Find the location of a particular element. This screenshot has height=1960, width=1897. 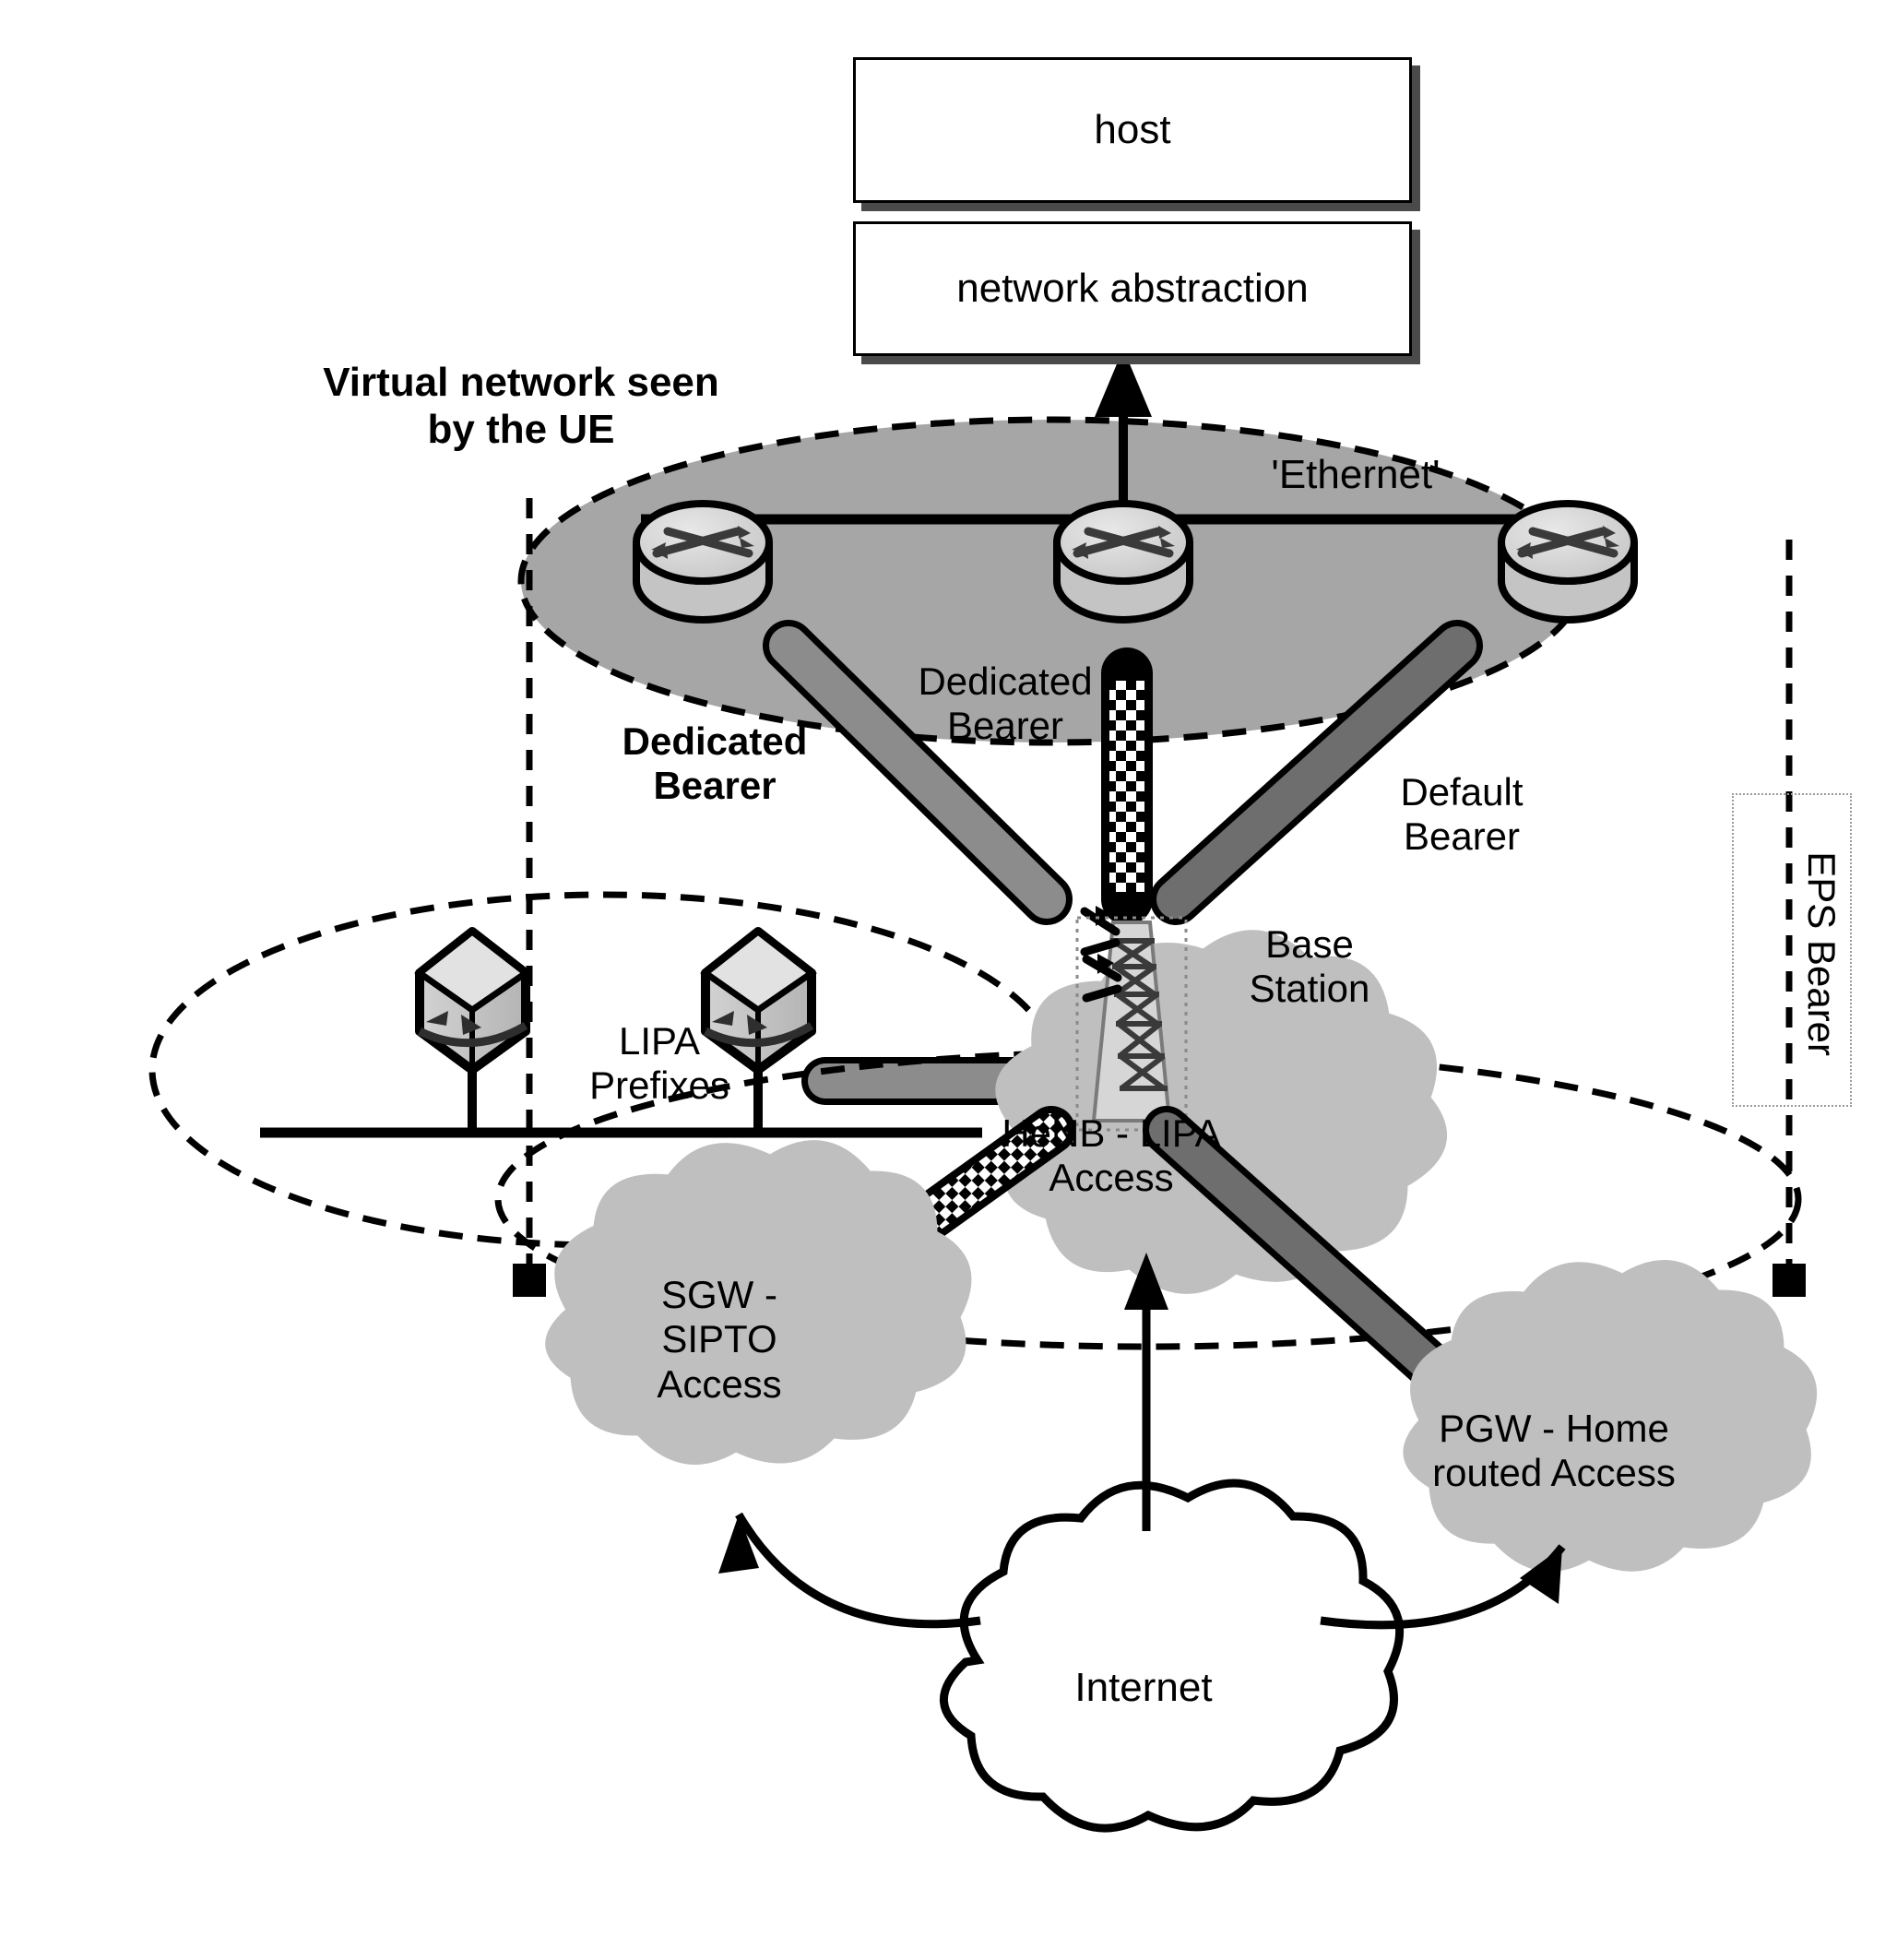

host-box-label: host is located at coordinates (1132, 129).